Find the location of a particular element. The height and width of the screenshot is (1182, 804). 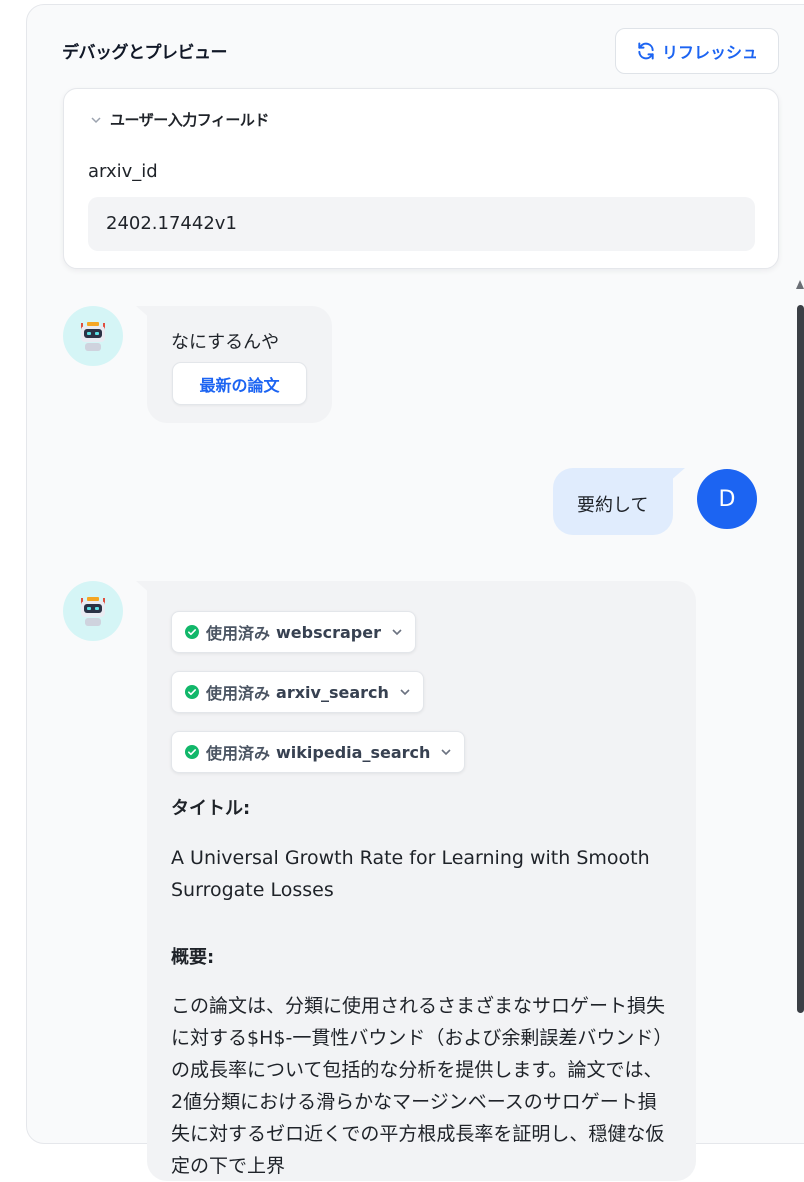

refresh-button: リフレッシュ is located at coordinates (697, 51).